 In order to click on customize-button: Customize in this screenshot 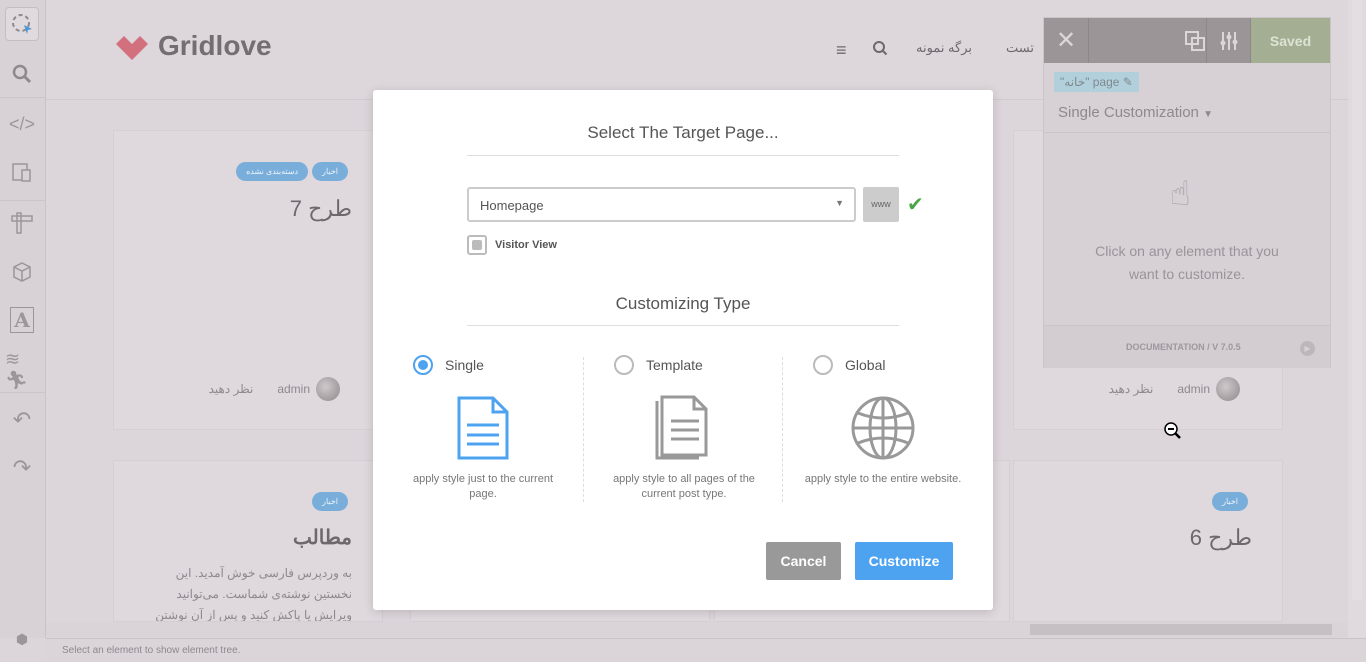, I will do `click(904, 561)`.